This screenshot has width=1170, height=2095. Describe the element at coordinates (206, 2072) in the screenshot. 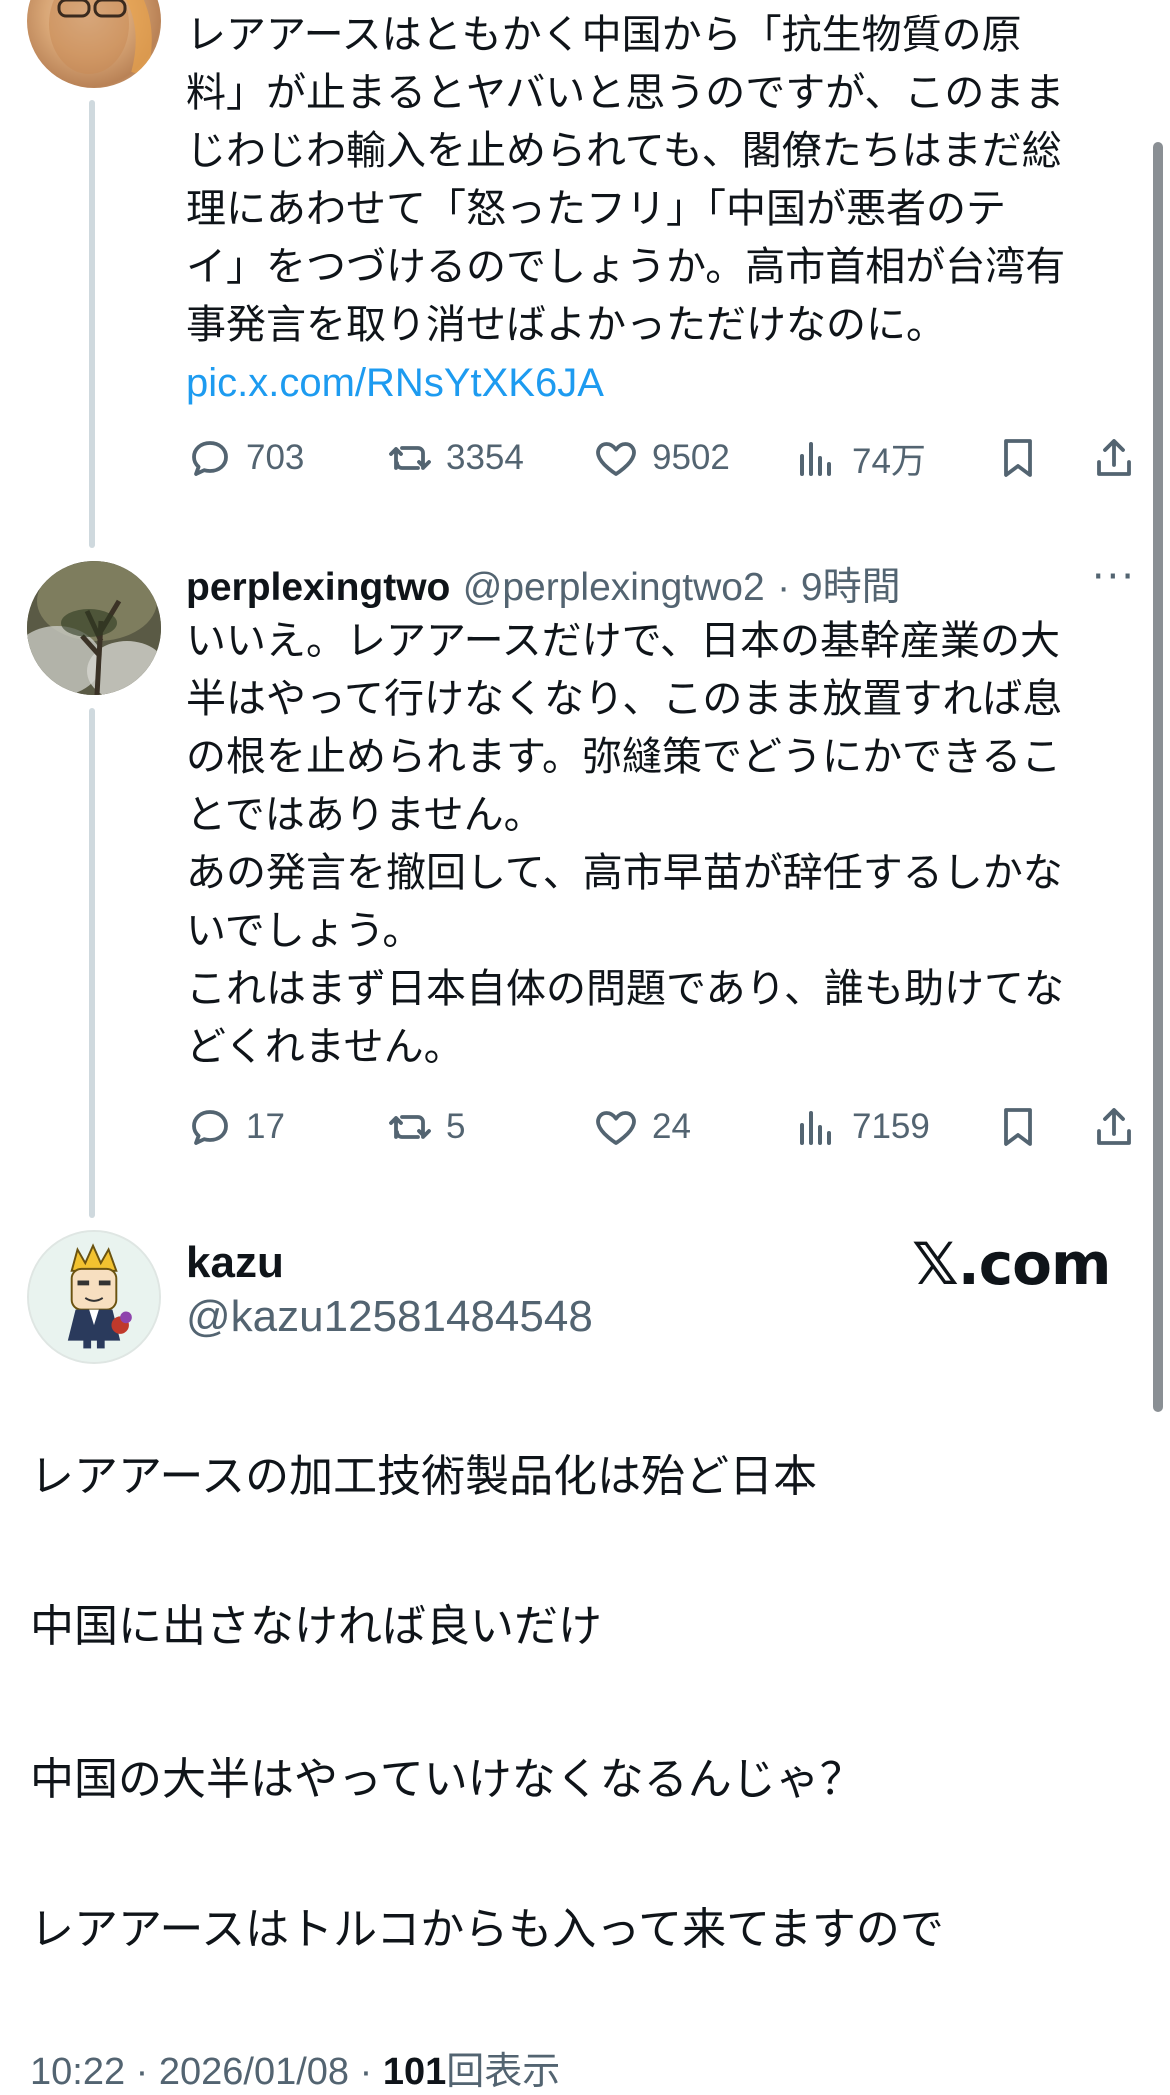

I see `post-timestamp: 10:22 · 2026/01/08 ·` at that location.